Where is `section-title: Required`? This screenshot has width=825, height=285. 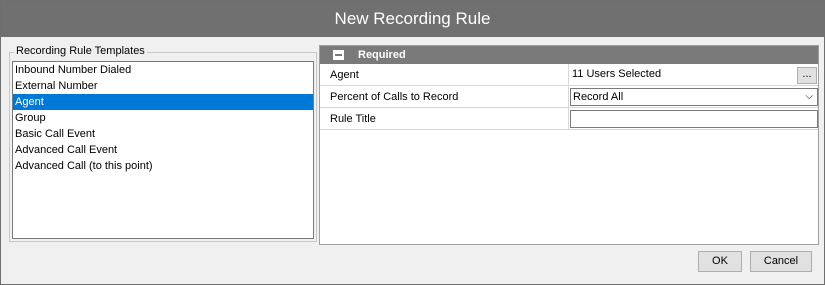
section-title: Required is located at coordinates (382, 55).